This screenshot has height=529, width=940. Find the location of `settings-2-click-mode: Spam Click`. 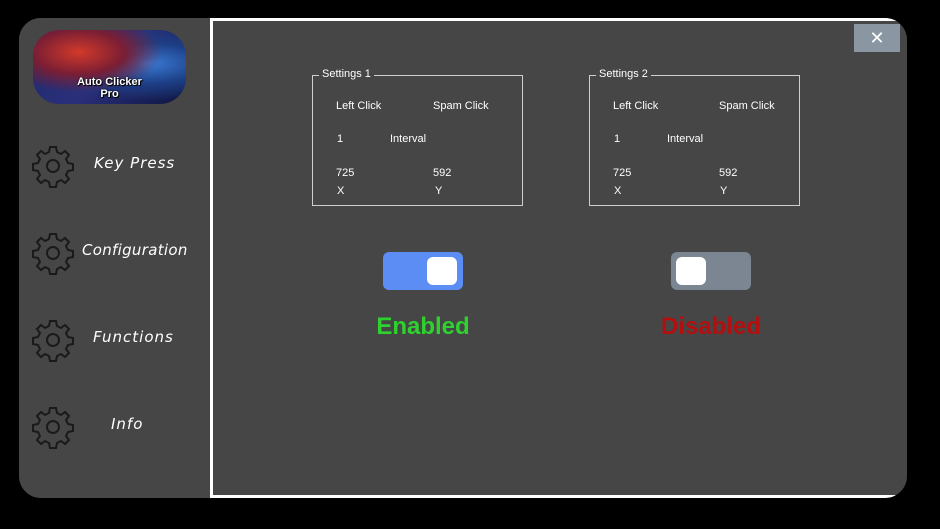

settings-2-click-mode: Spam Click is located at coordinates (747, 106).